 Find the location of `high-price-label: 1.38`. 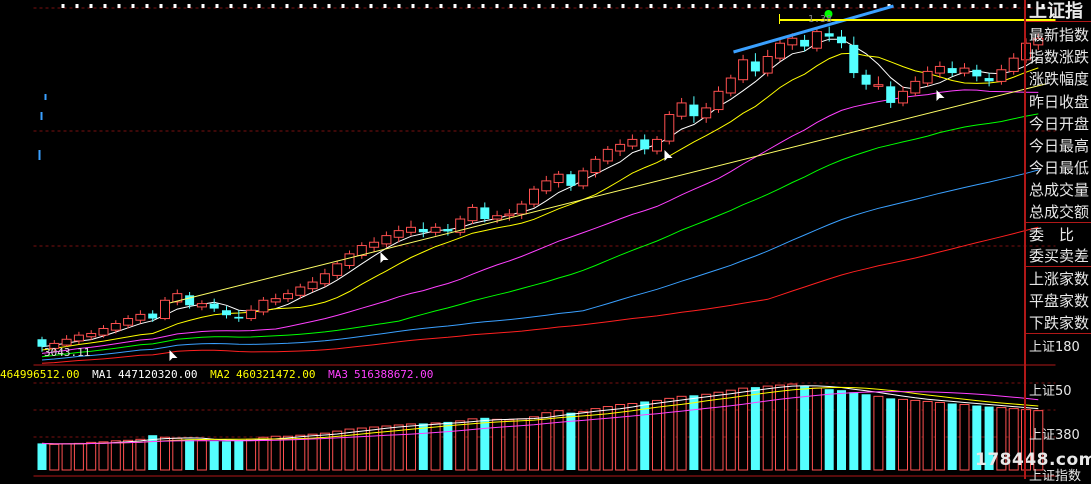

high-price-label: 1.38 is located at coordinates (820, 19).